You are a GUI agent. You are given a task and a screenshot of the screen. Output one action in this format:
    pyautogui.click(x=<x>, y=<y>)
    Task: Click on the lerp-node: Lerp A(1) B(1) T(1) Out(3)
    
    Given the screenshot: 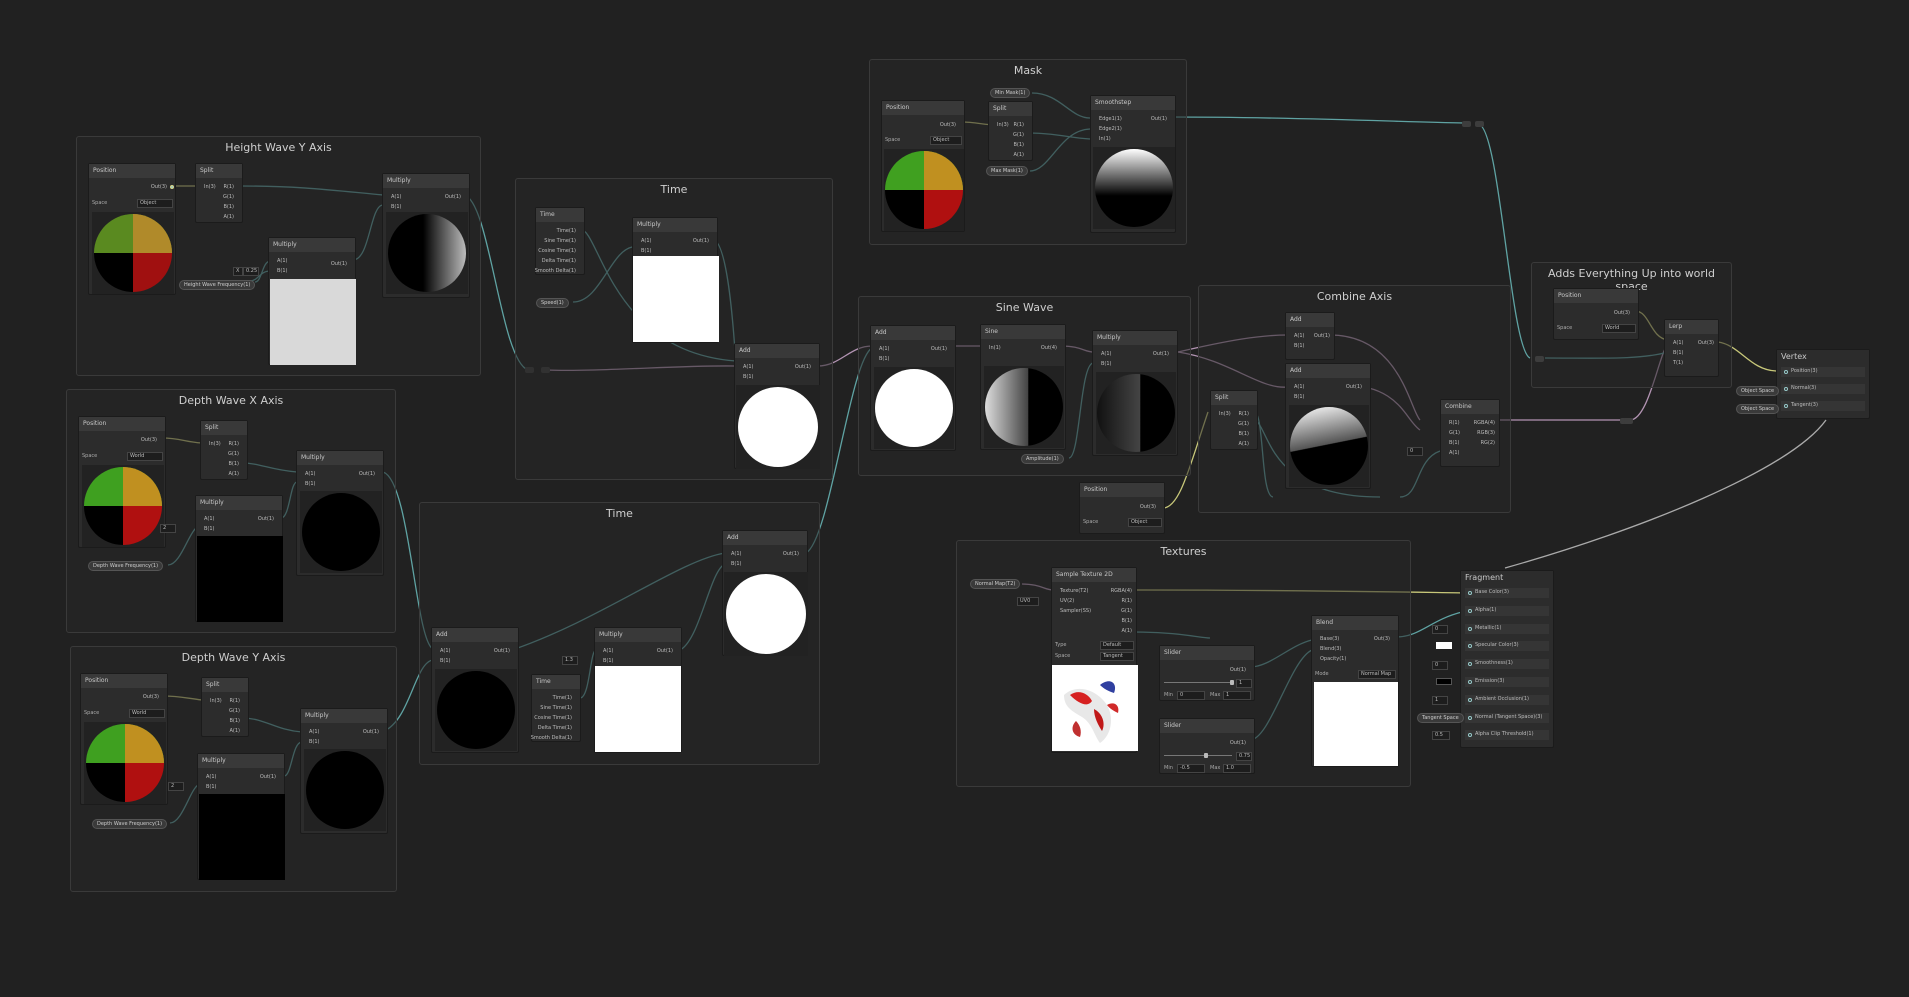 What is the action you would take?
    pyautogui.click(x=1691, y=348)
    